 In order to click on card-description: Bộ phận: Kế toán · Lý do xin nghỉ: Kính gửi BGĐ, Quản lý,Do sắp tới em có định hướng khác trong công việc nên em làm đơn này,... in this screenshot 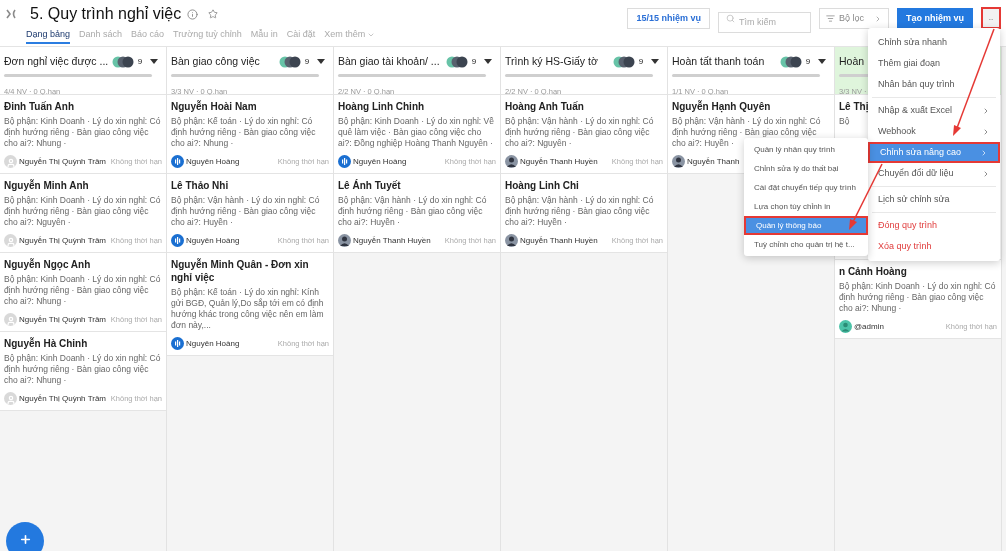, I will do `click(248, 309)`.